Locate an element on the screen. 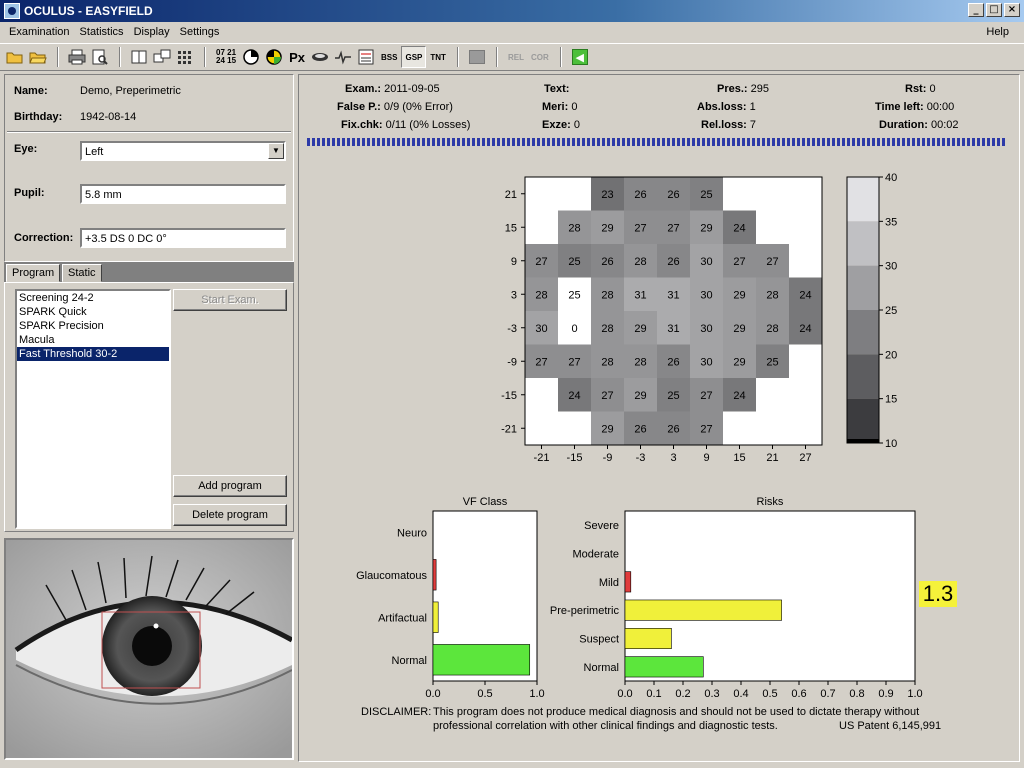 The height and width of the screenshot is (768, 1024). cor-button: COR is located at coordinates (540, 57).